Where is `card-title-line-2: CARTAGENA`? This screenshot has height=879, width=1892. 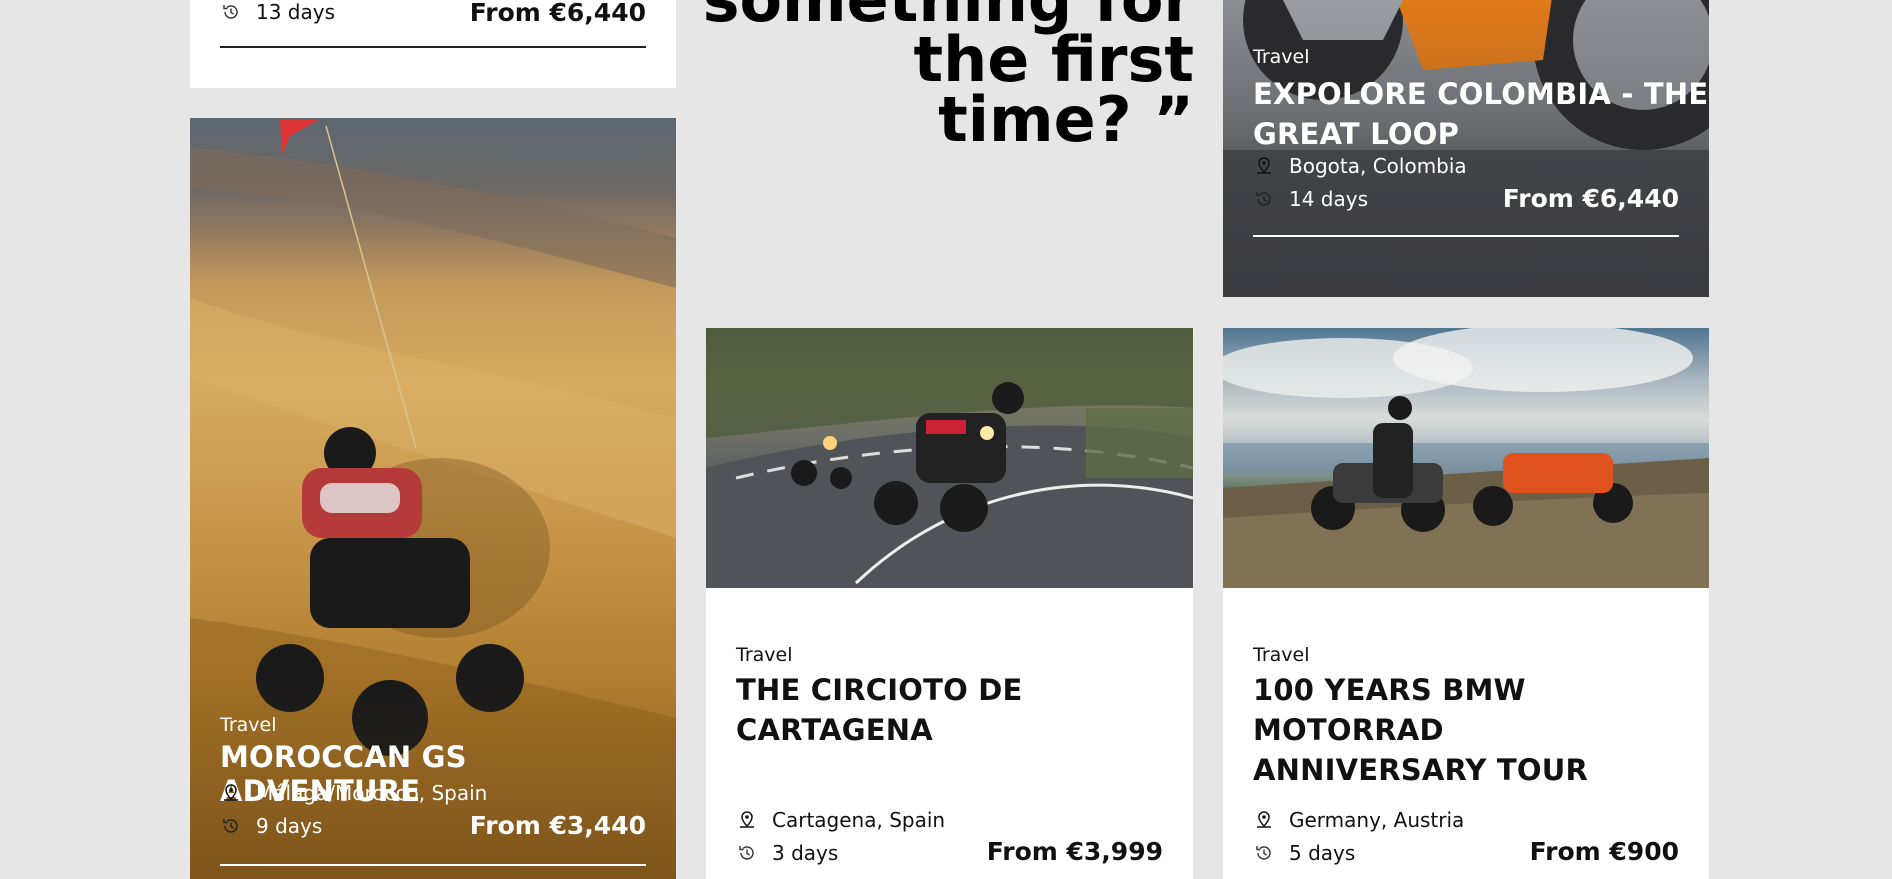 card-title-line-2: CARTAGENA is located at coordinates (834, 730).